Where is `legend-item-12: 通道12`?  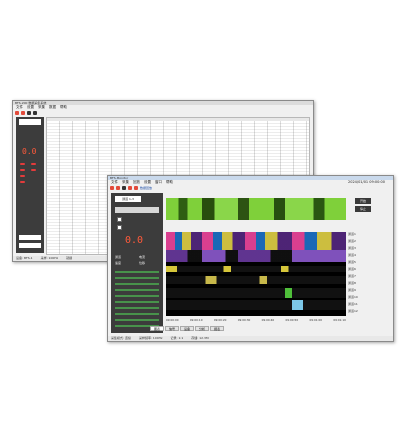 legend-item-12: 通道12 is located at coordinates (353, 311).